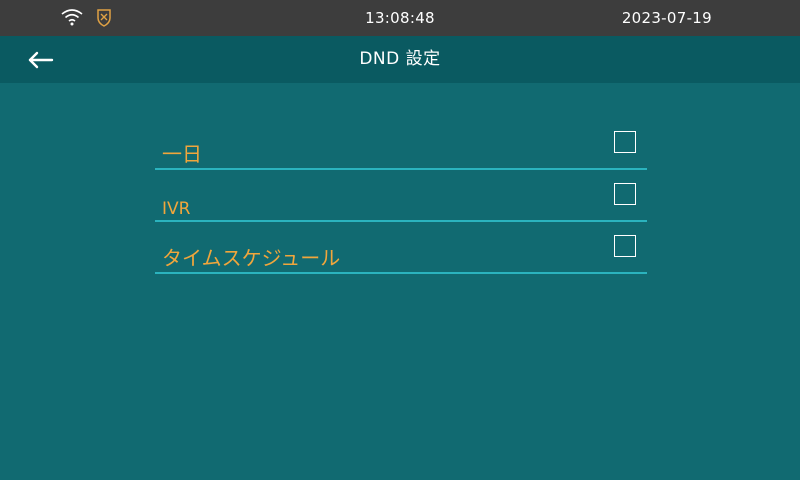 This screenshot has width=800, height=480. Describe the element at coordinates (401, 273) in the screenshot. I see `option-divider` at that location.